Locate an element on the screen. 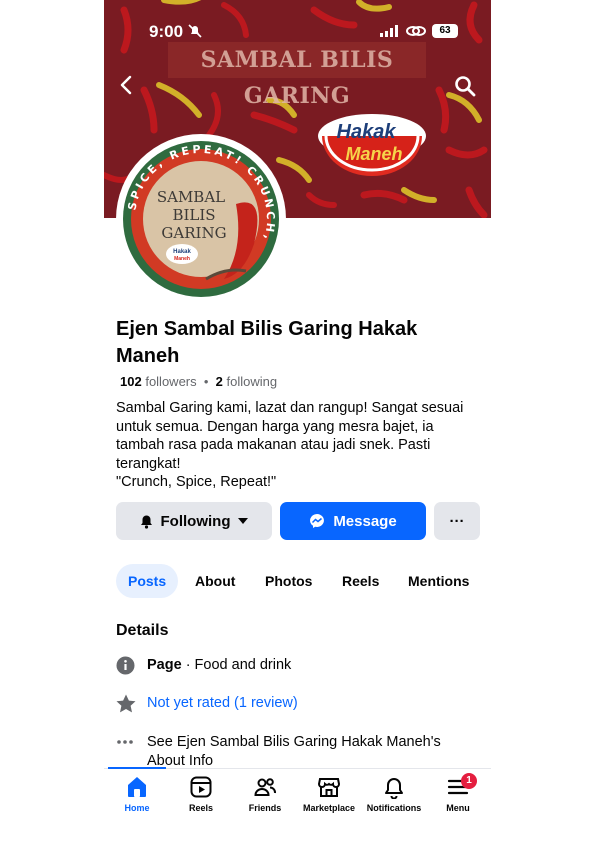 The image size is (595, 842). message-button: Message is located at coordinates (353, 521).